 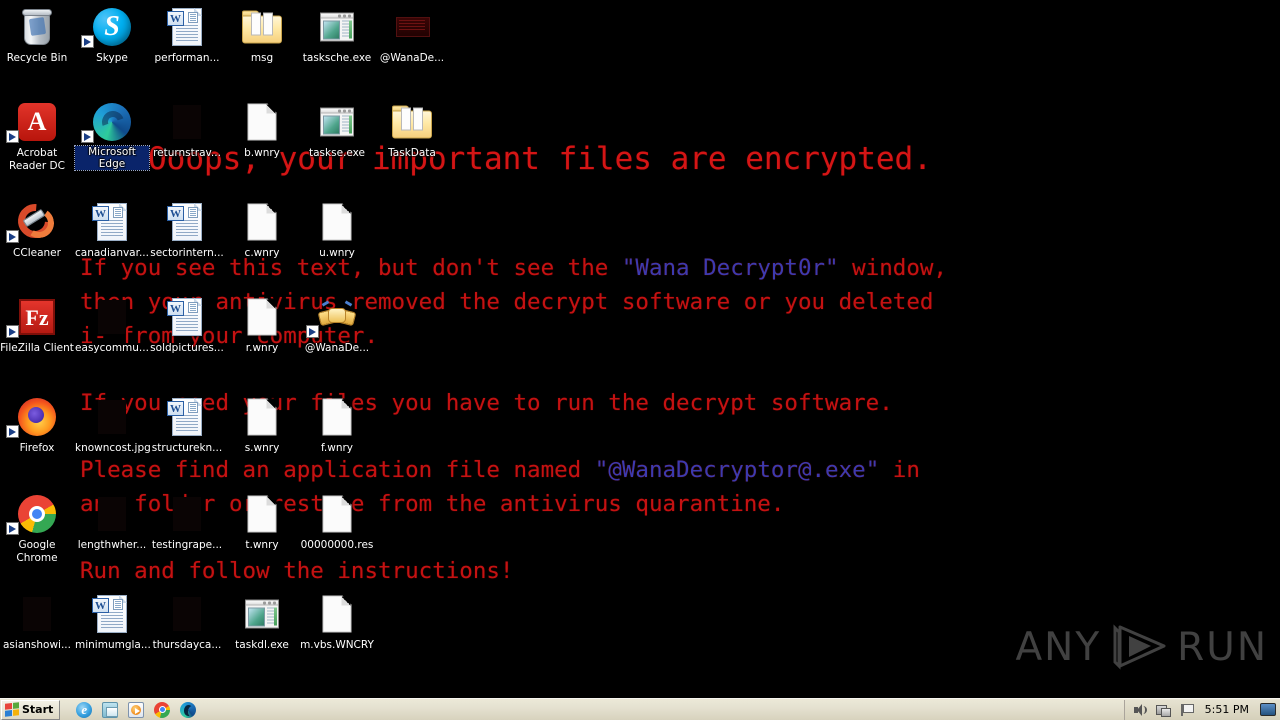 What do you see at coordinates (337, 621) in the screenshot?
I see `desktop-icon: m.vbs.WNCRY` at bounding box center [337, 621].